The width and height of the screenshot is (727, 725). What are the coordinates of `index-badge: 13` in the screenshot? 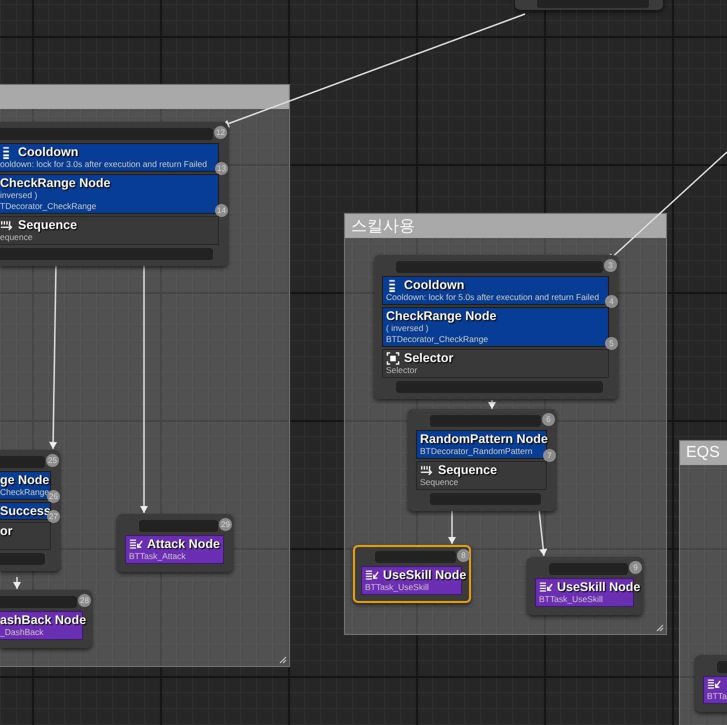 It's located at (221, 168).